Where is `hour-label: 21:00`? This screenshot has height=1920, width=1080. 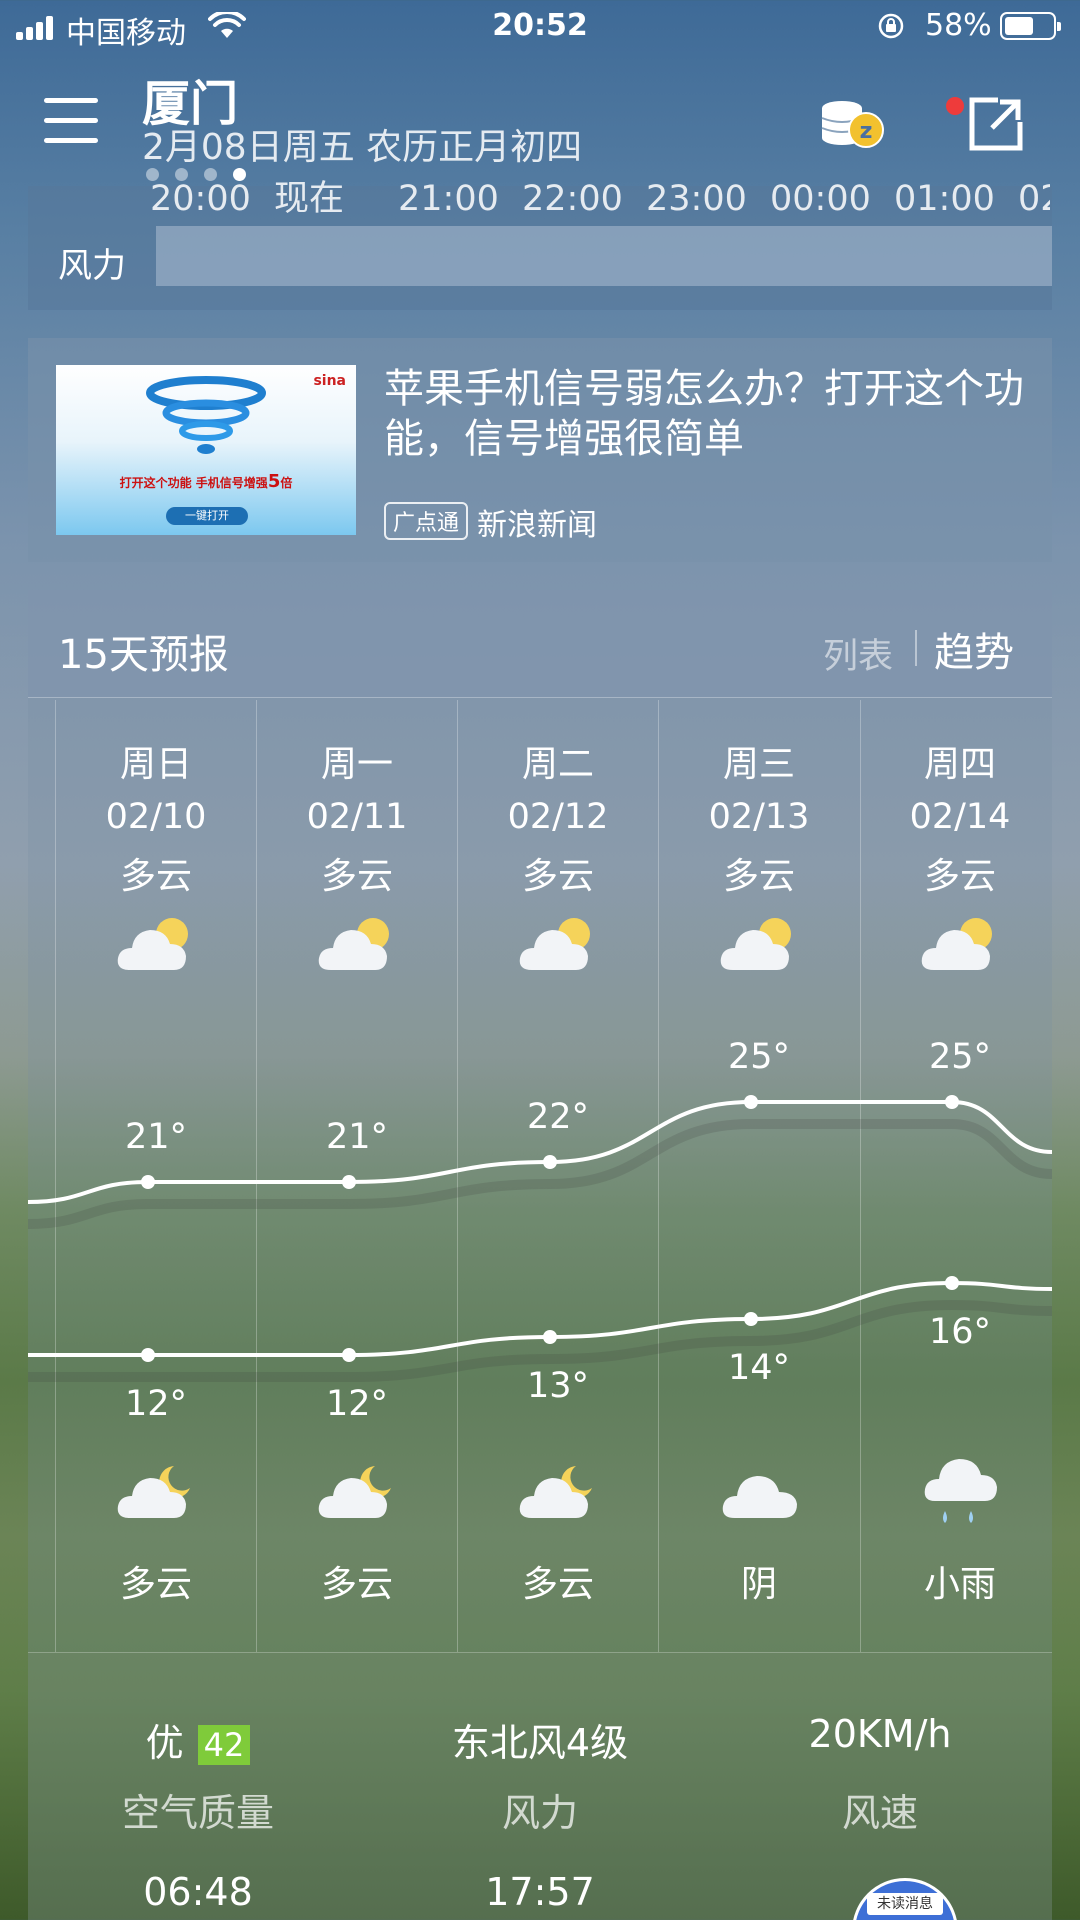 hour-label: 21:00 is located at coordinates (448, 196).